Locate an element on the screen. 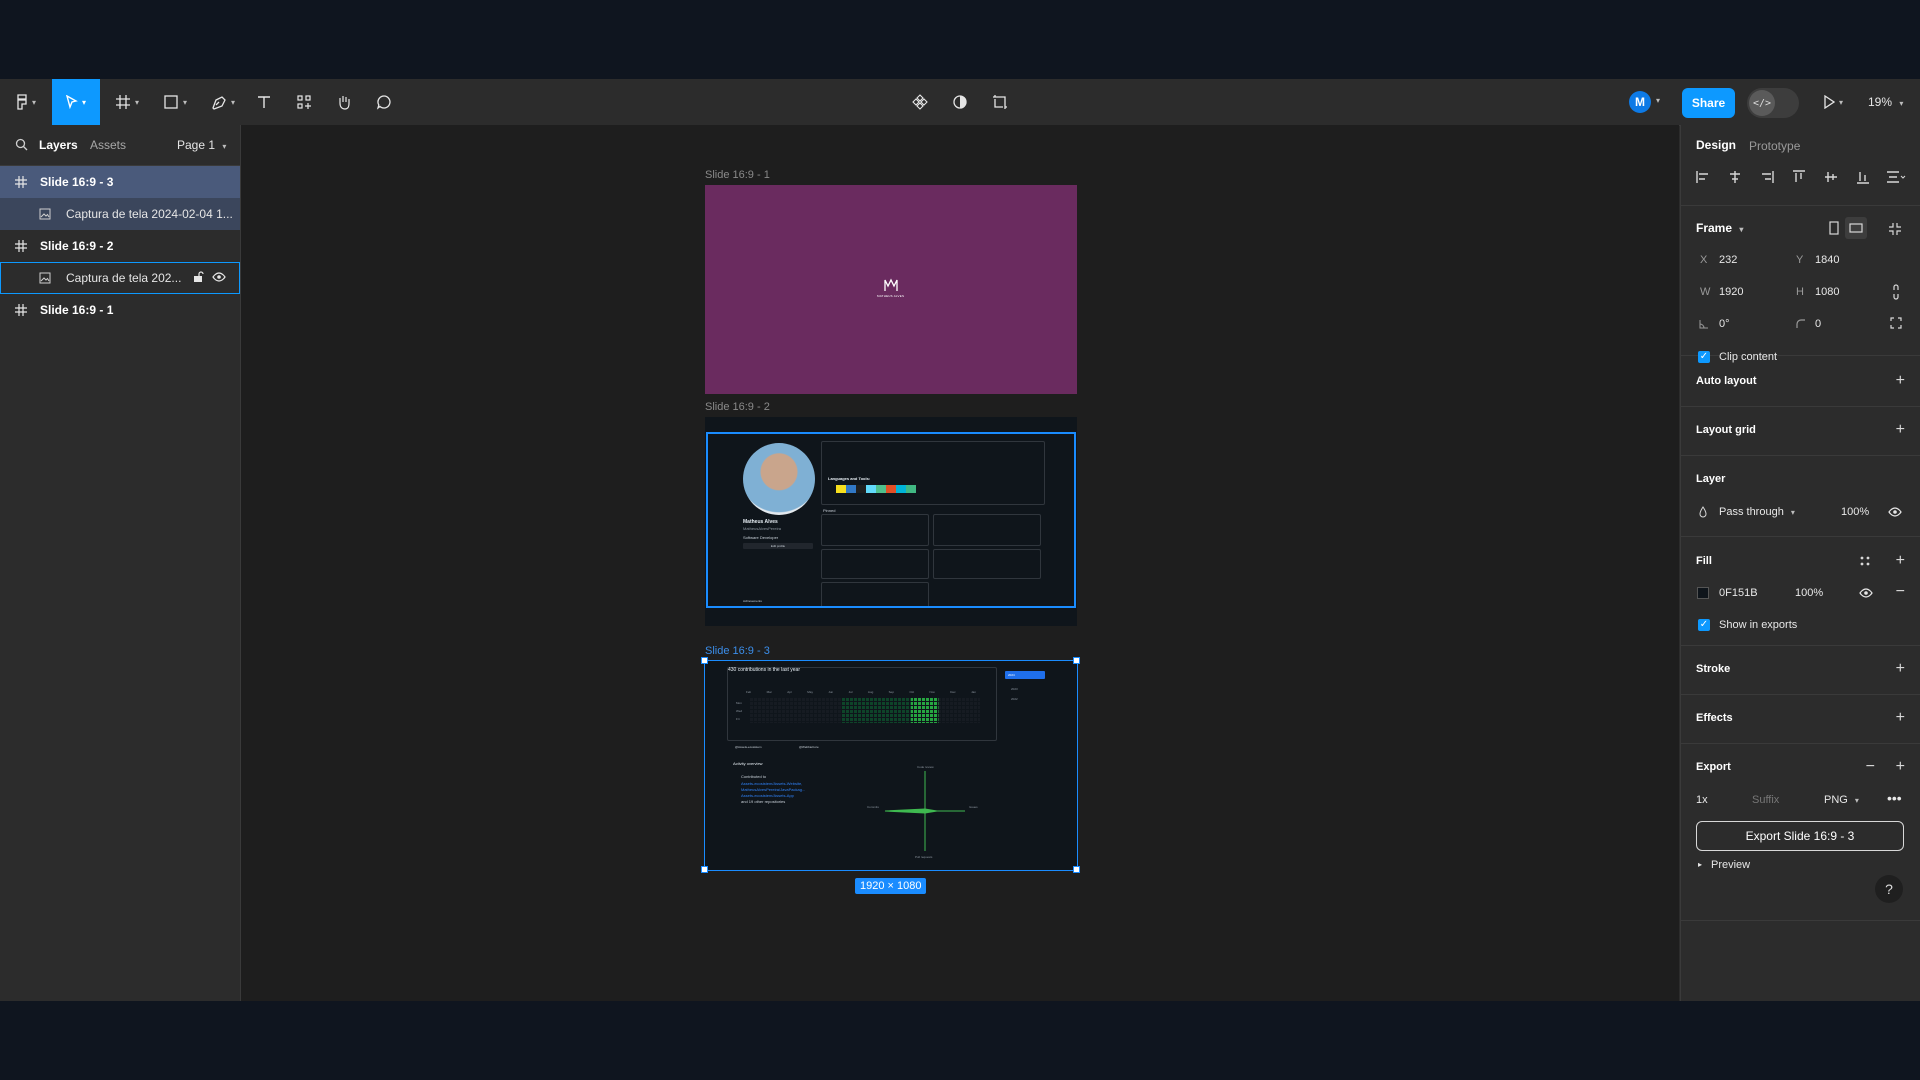  add-export-button: + is located at coordinates (1900, 767).